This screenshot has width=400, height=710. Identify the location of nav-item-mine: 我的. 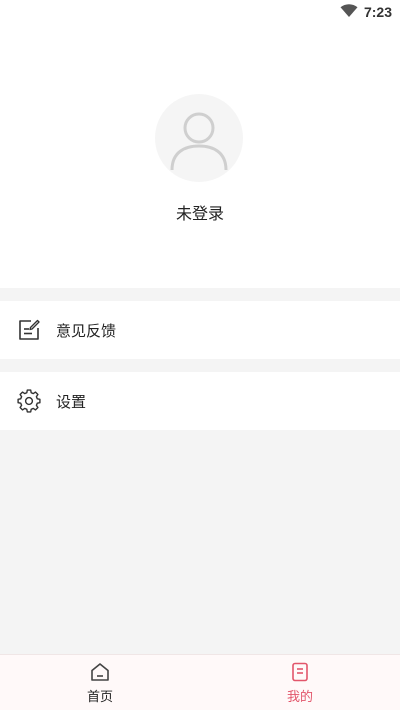
(300, 682).